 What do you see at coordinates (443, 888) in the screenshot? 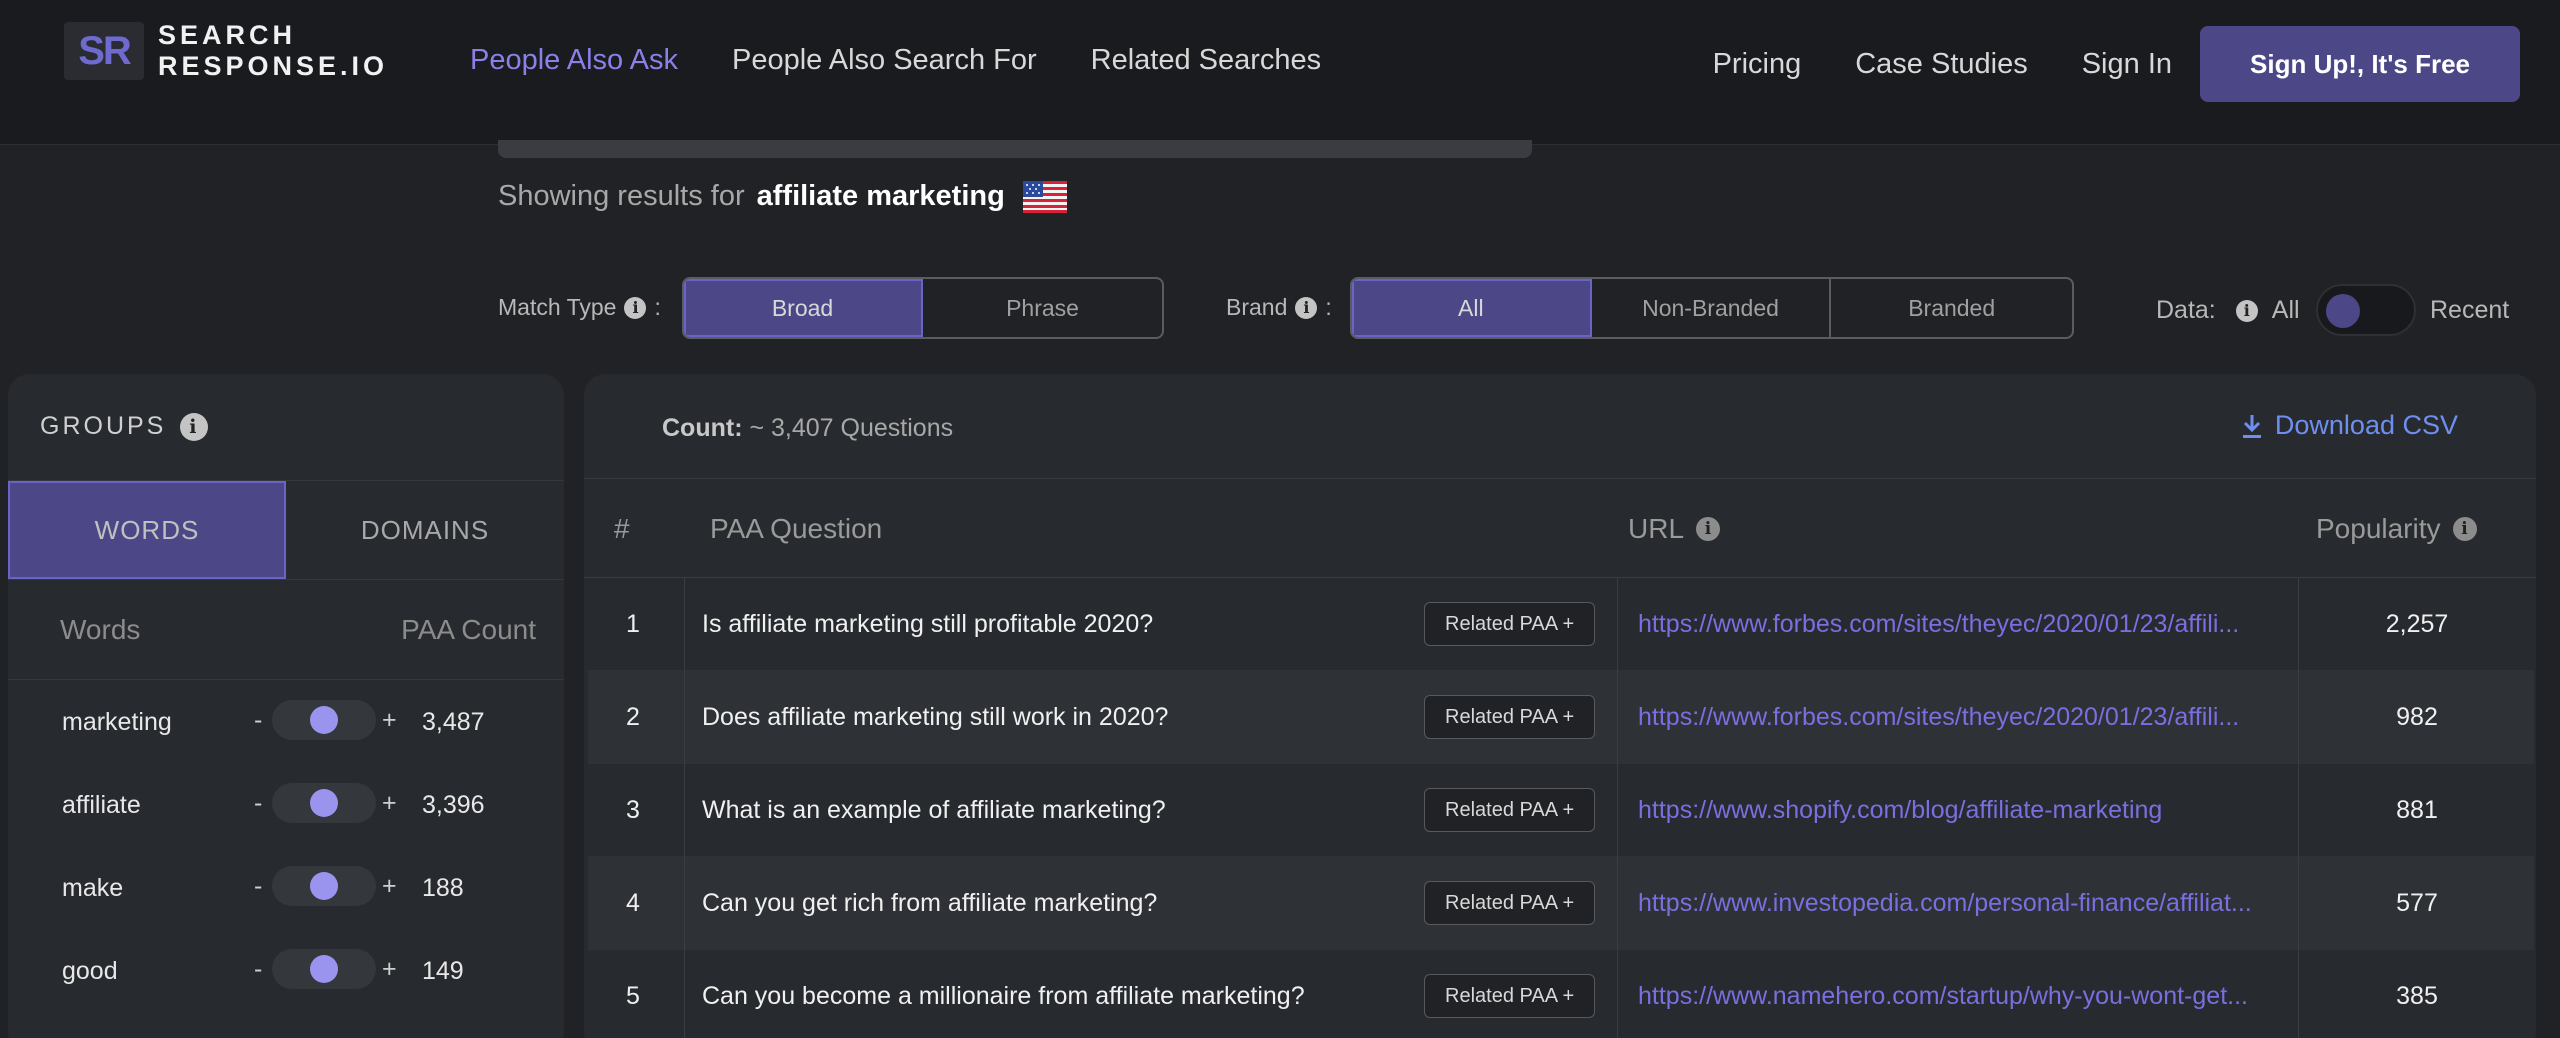
I see `word-count: 188` at bounding box center [443, 888].